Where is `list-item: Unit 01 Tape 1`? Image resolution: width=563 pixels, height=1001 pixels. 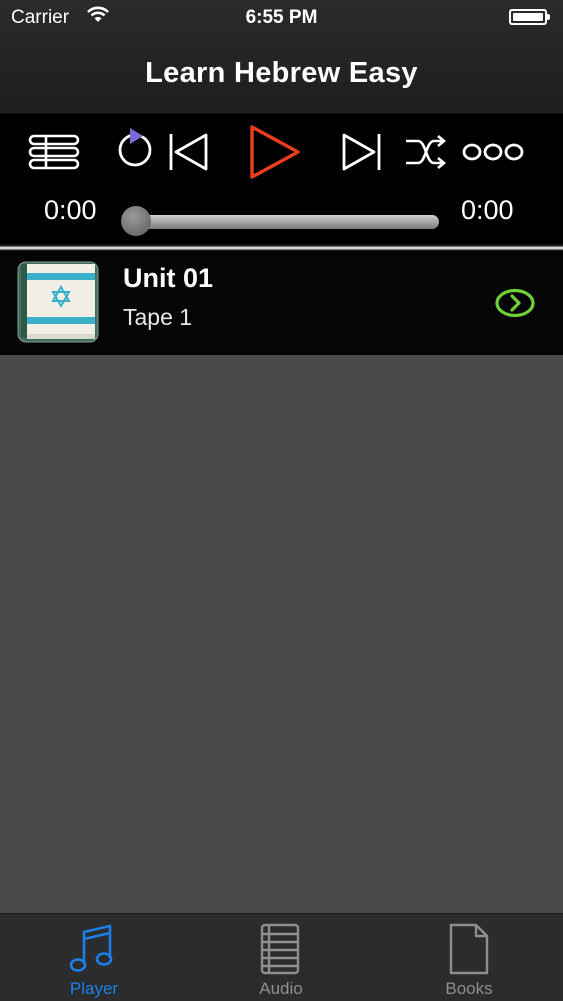
list-item: Unit 01 Tape 1 is located at coordinates (281, 303).